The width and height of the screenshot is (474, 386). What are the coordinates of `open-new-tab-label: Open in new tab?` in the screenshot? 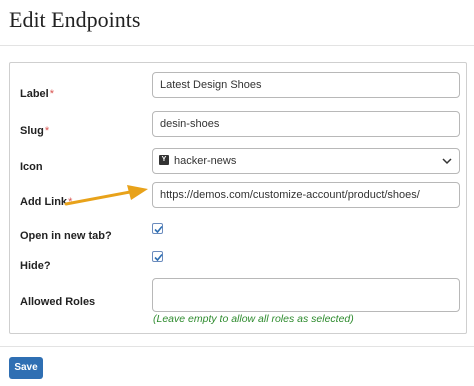 It's located at (66, 236).